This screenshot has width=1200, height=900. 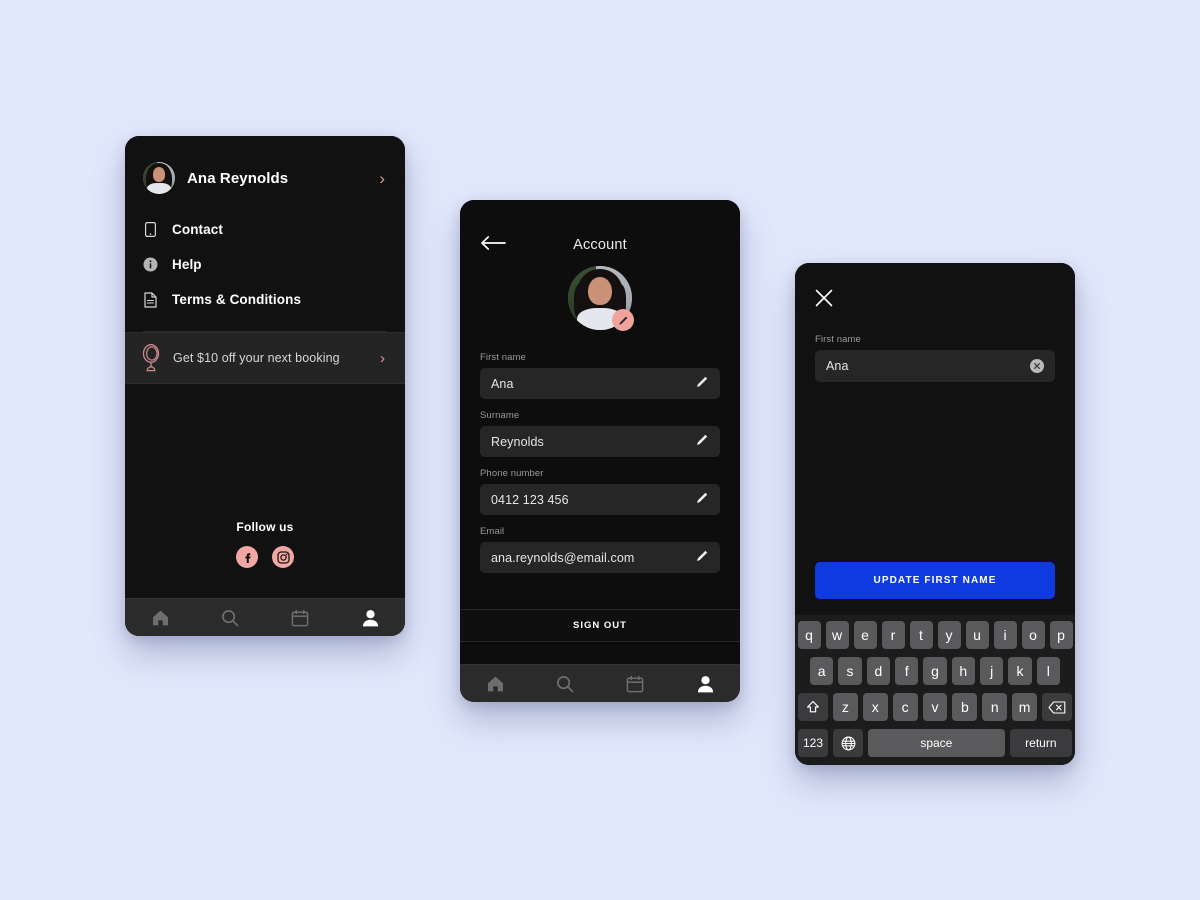 I want to click on key-t: t, so click(x=921, y=635).